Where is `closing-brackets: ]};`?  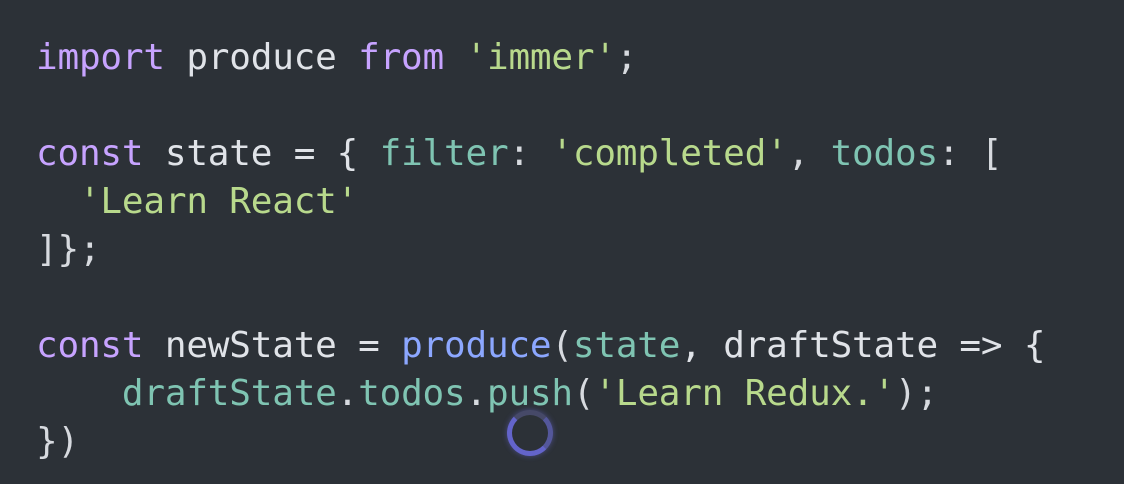
closing-brackets: ]}; is located at coordinates (68, 249).